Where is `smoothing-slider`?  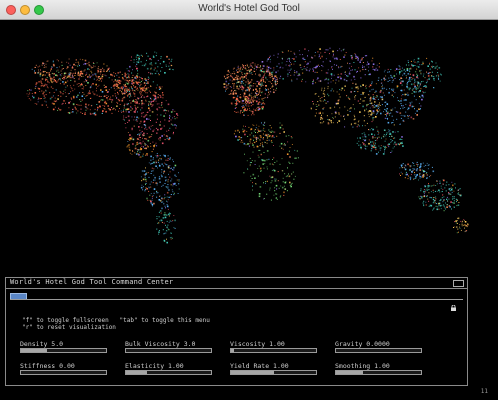 smoothing-slider is located at coordinates (378, 372).